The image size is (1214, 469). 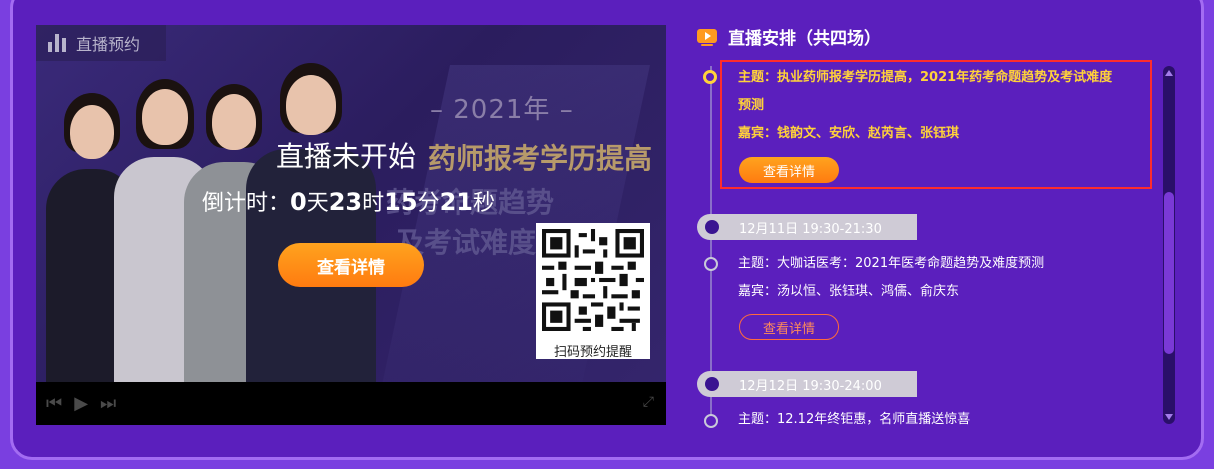 I want to click on play-icon: ▶, so click(x=81, y=403).